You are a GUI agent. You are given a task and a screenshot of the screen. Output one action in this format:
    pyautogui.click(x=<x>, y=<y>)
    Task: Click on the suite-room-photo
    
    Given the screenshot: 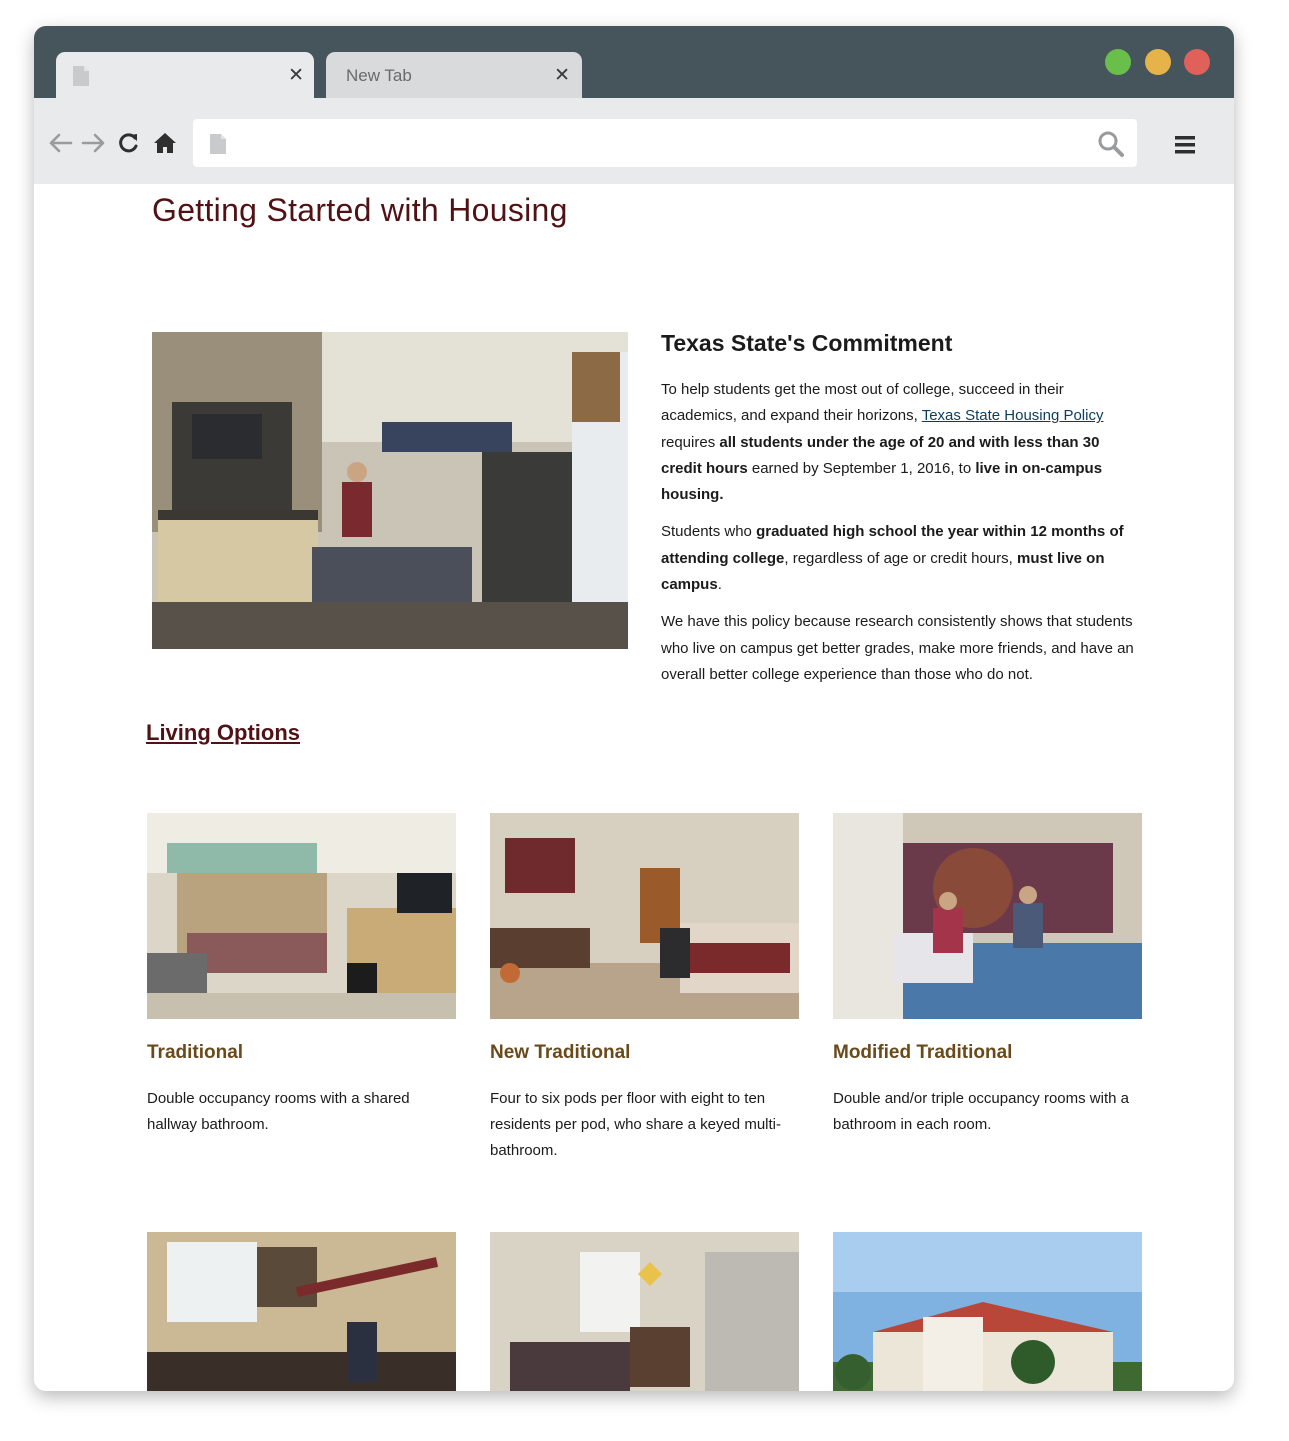 What is the action you would take?
    pyautogui.click(x=301, y=1311)
    